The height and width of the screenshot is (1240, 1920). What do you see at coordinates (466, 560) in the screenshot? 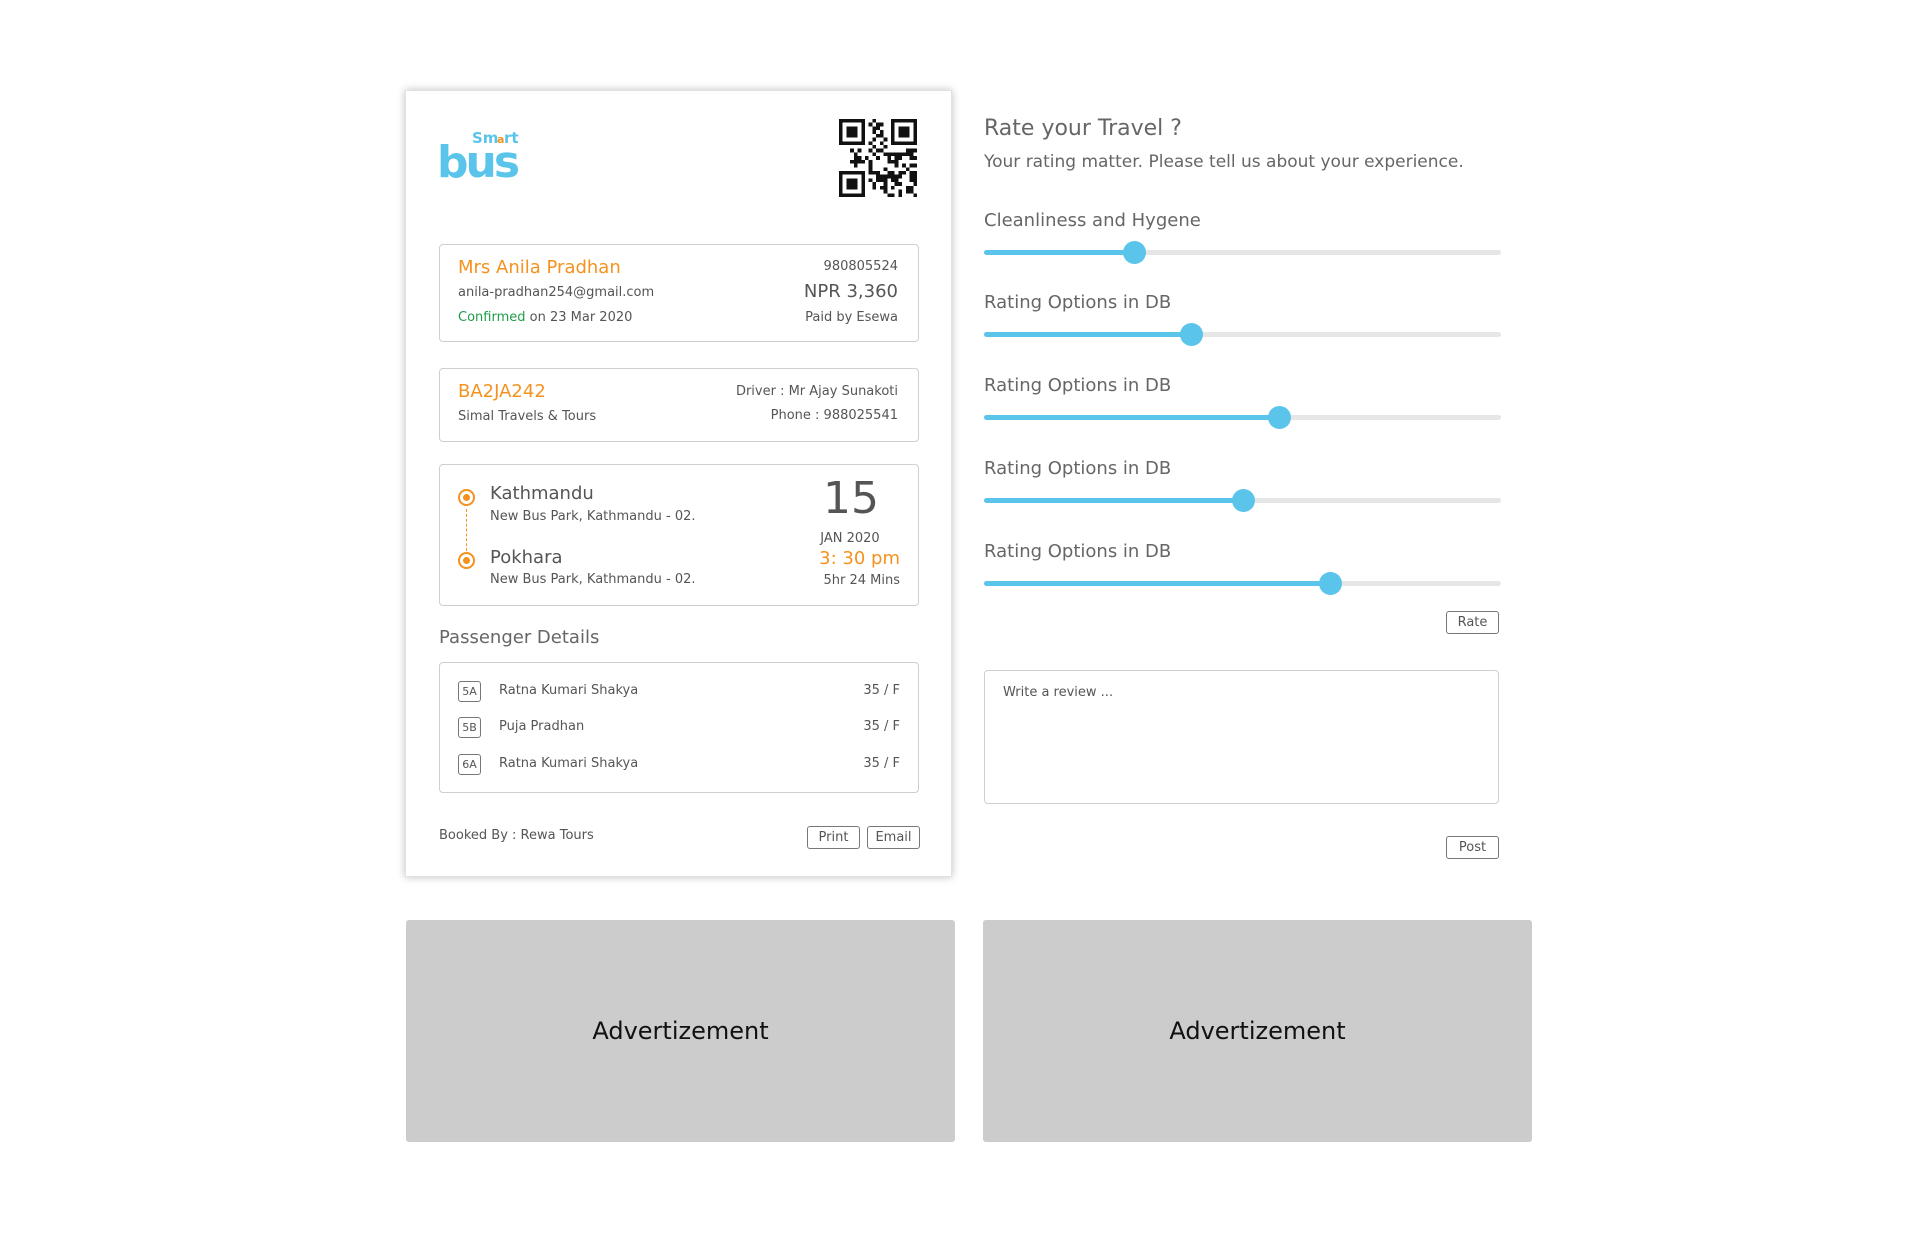
I see `destination-dot-icon` at bounding box center [466, 560].